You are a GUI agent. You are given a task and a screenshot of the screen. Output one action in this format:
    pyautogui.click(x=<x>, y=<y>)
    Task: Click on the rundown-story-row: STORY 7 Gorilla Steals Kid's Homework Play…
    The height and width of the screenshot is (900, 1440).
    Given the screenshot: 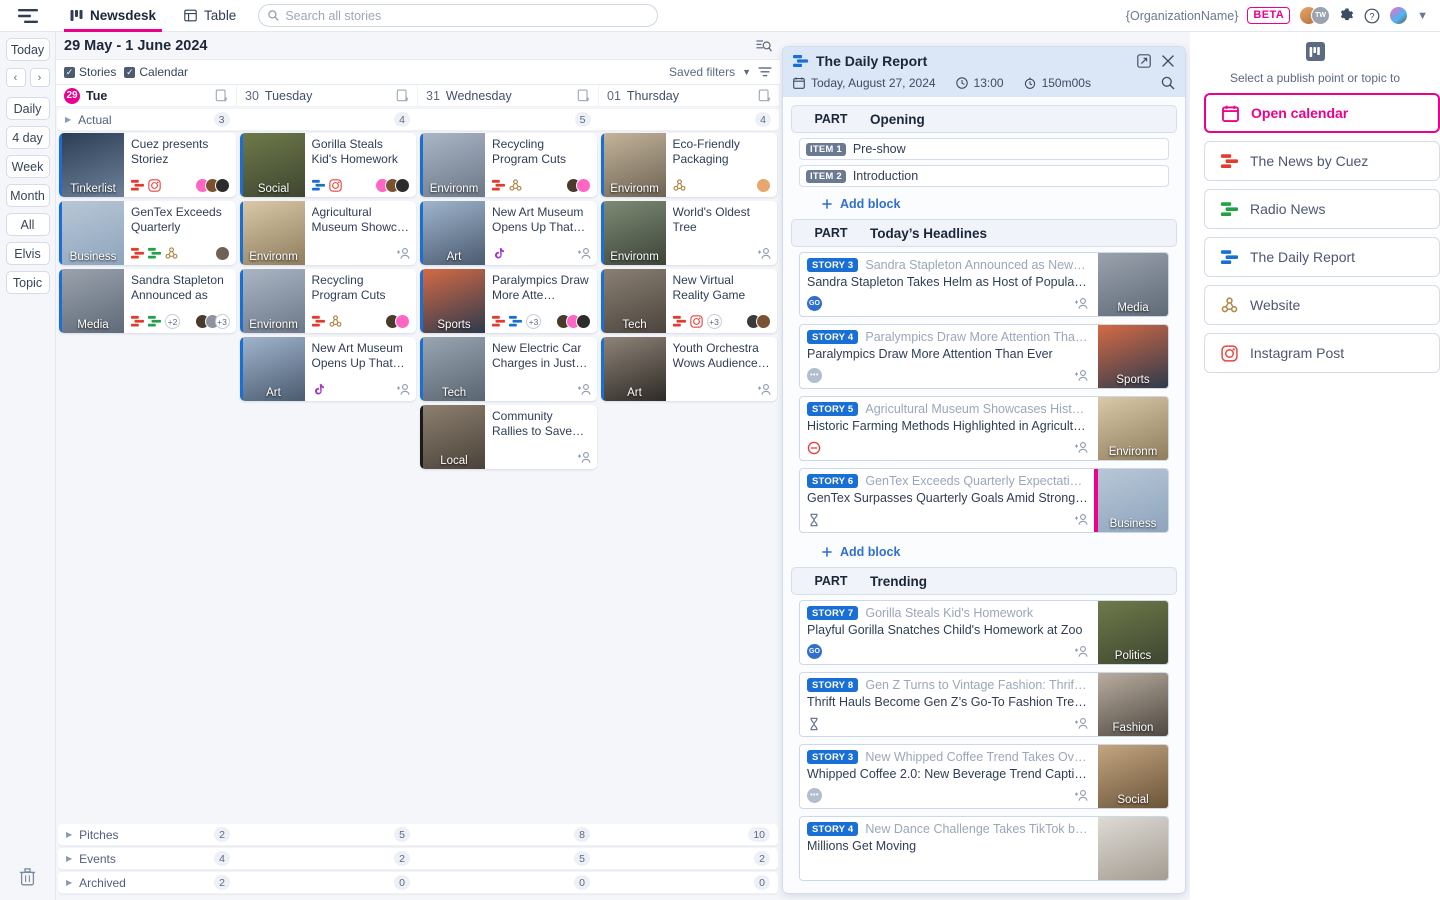 What is the action you would take?
    pyautogui.click(x=984, y=632)
    